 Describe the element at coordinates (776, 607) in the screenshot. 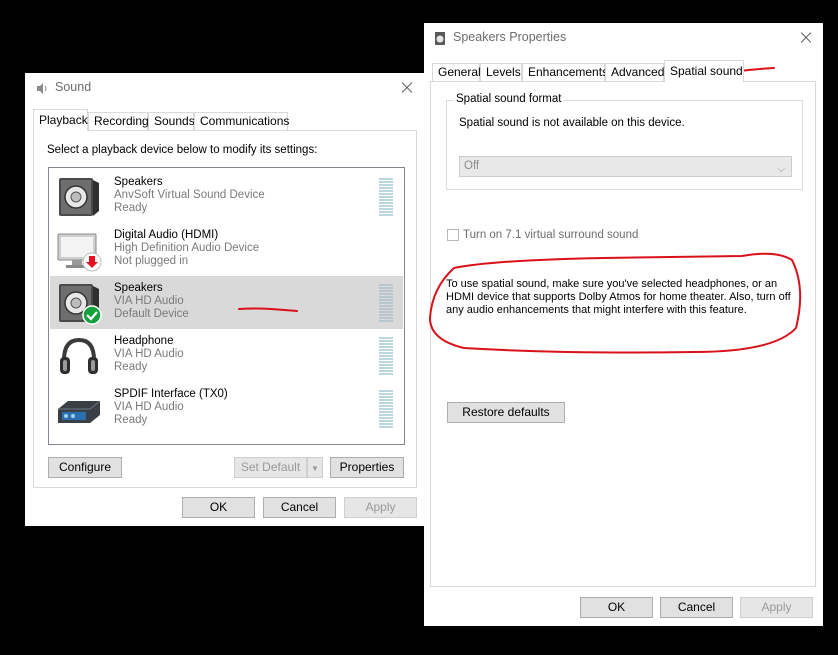

I see `properties-apply-button: Apply` at that location.